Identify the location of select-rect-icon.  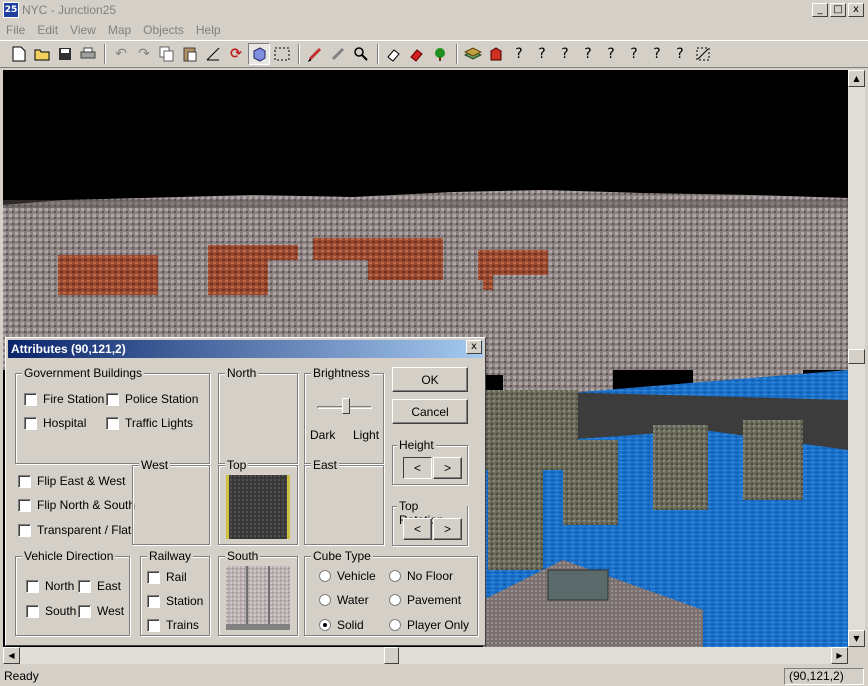
(282, 54).